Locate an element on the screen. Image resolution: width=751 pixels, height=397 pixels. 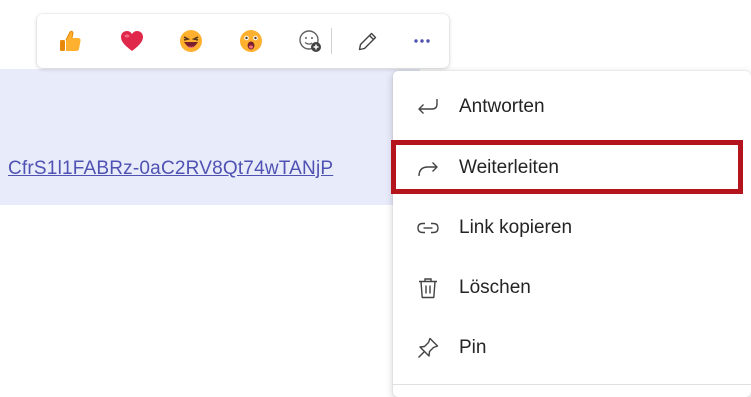
menu-divider is located at coordinates (572, 384).